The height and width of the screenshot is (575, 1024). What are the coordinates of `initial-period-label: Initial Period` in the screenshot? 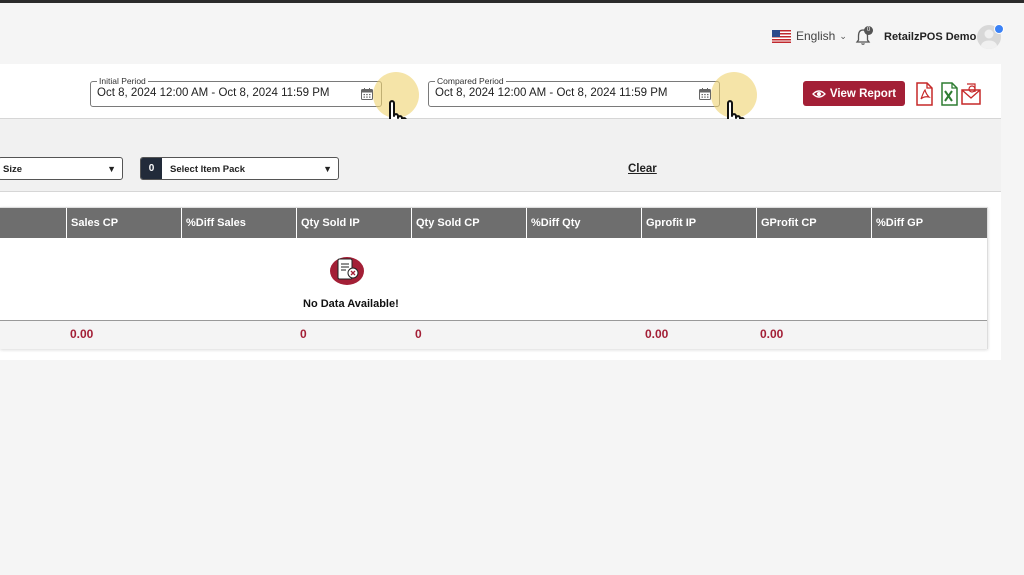 It's located at (122, 81).